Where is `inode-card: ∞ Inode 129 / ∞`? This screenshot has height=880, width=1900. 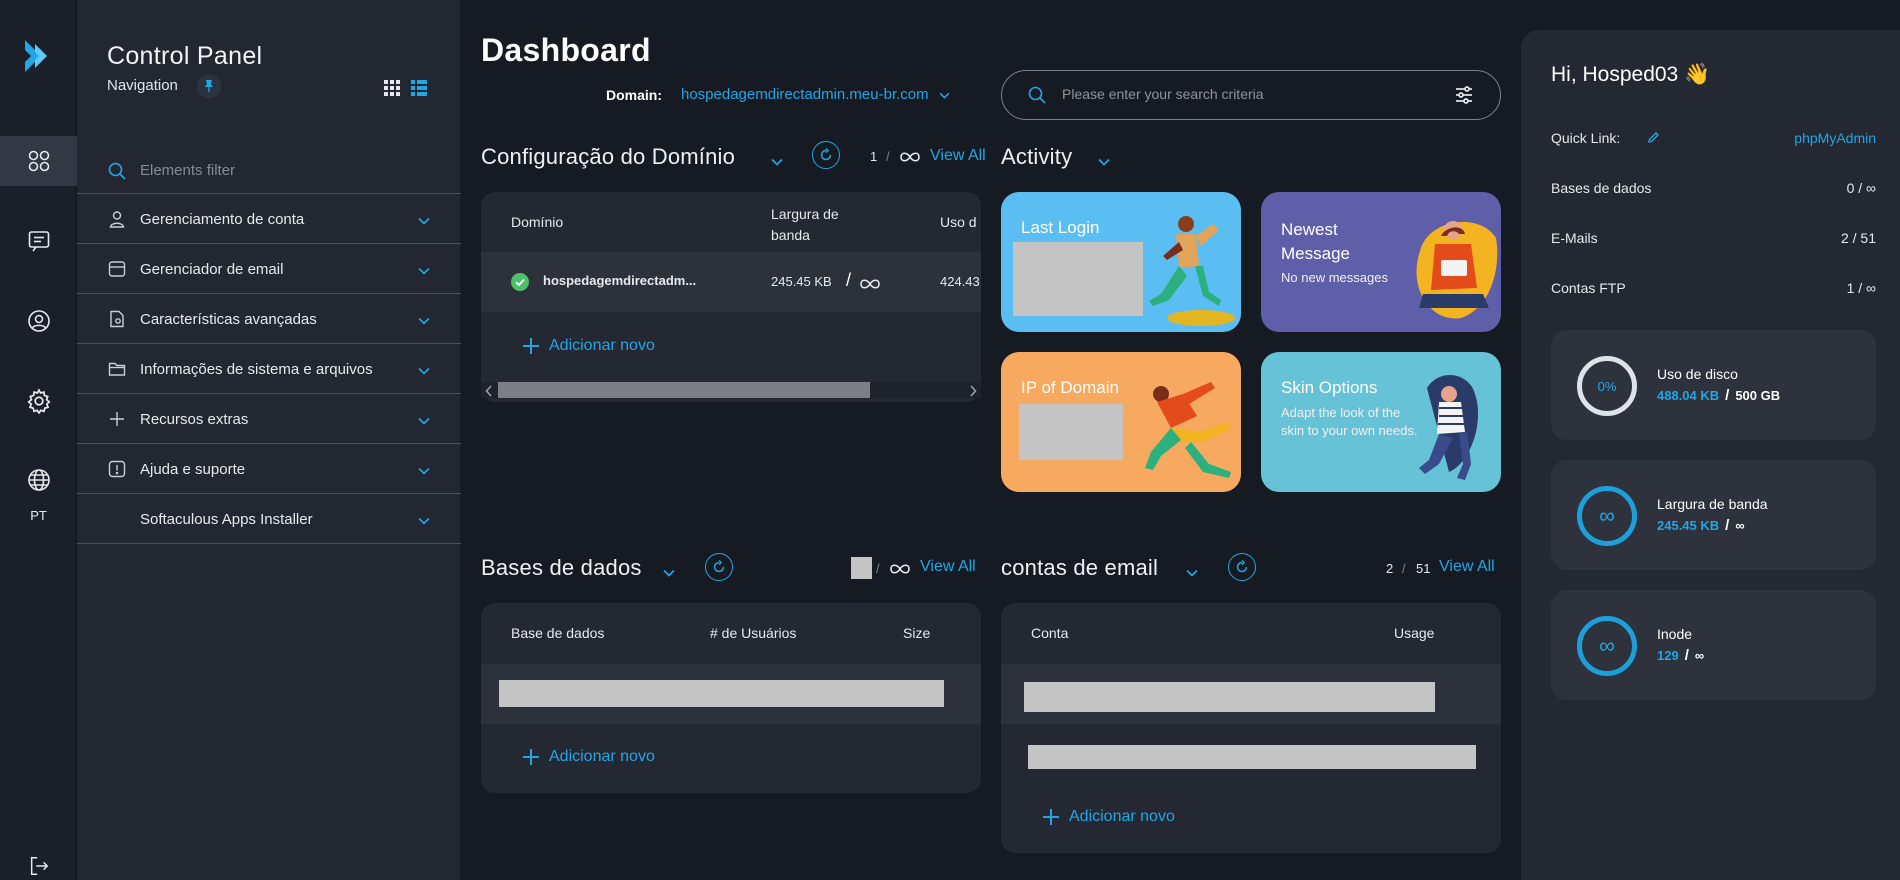 inode-card: ∞ Inode 129 / ∞ is located at coordinates (1713, 645).